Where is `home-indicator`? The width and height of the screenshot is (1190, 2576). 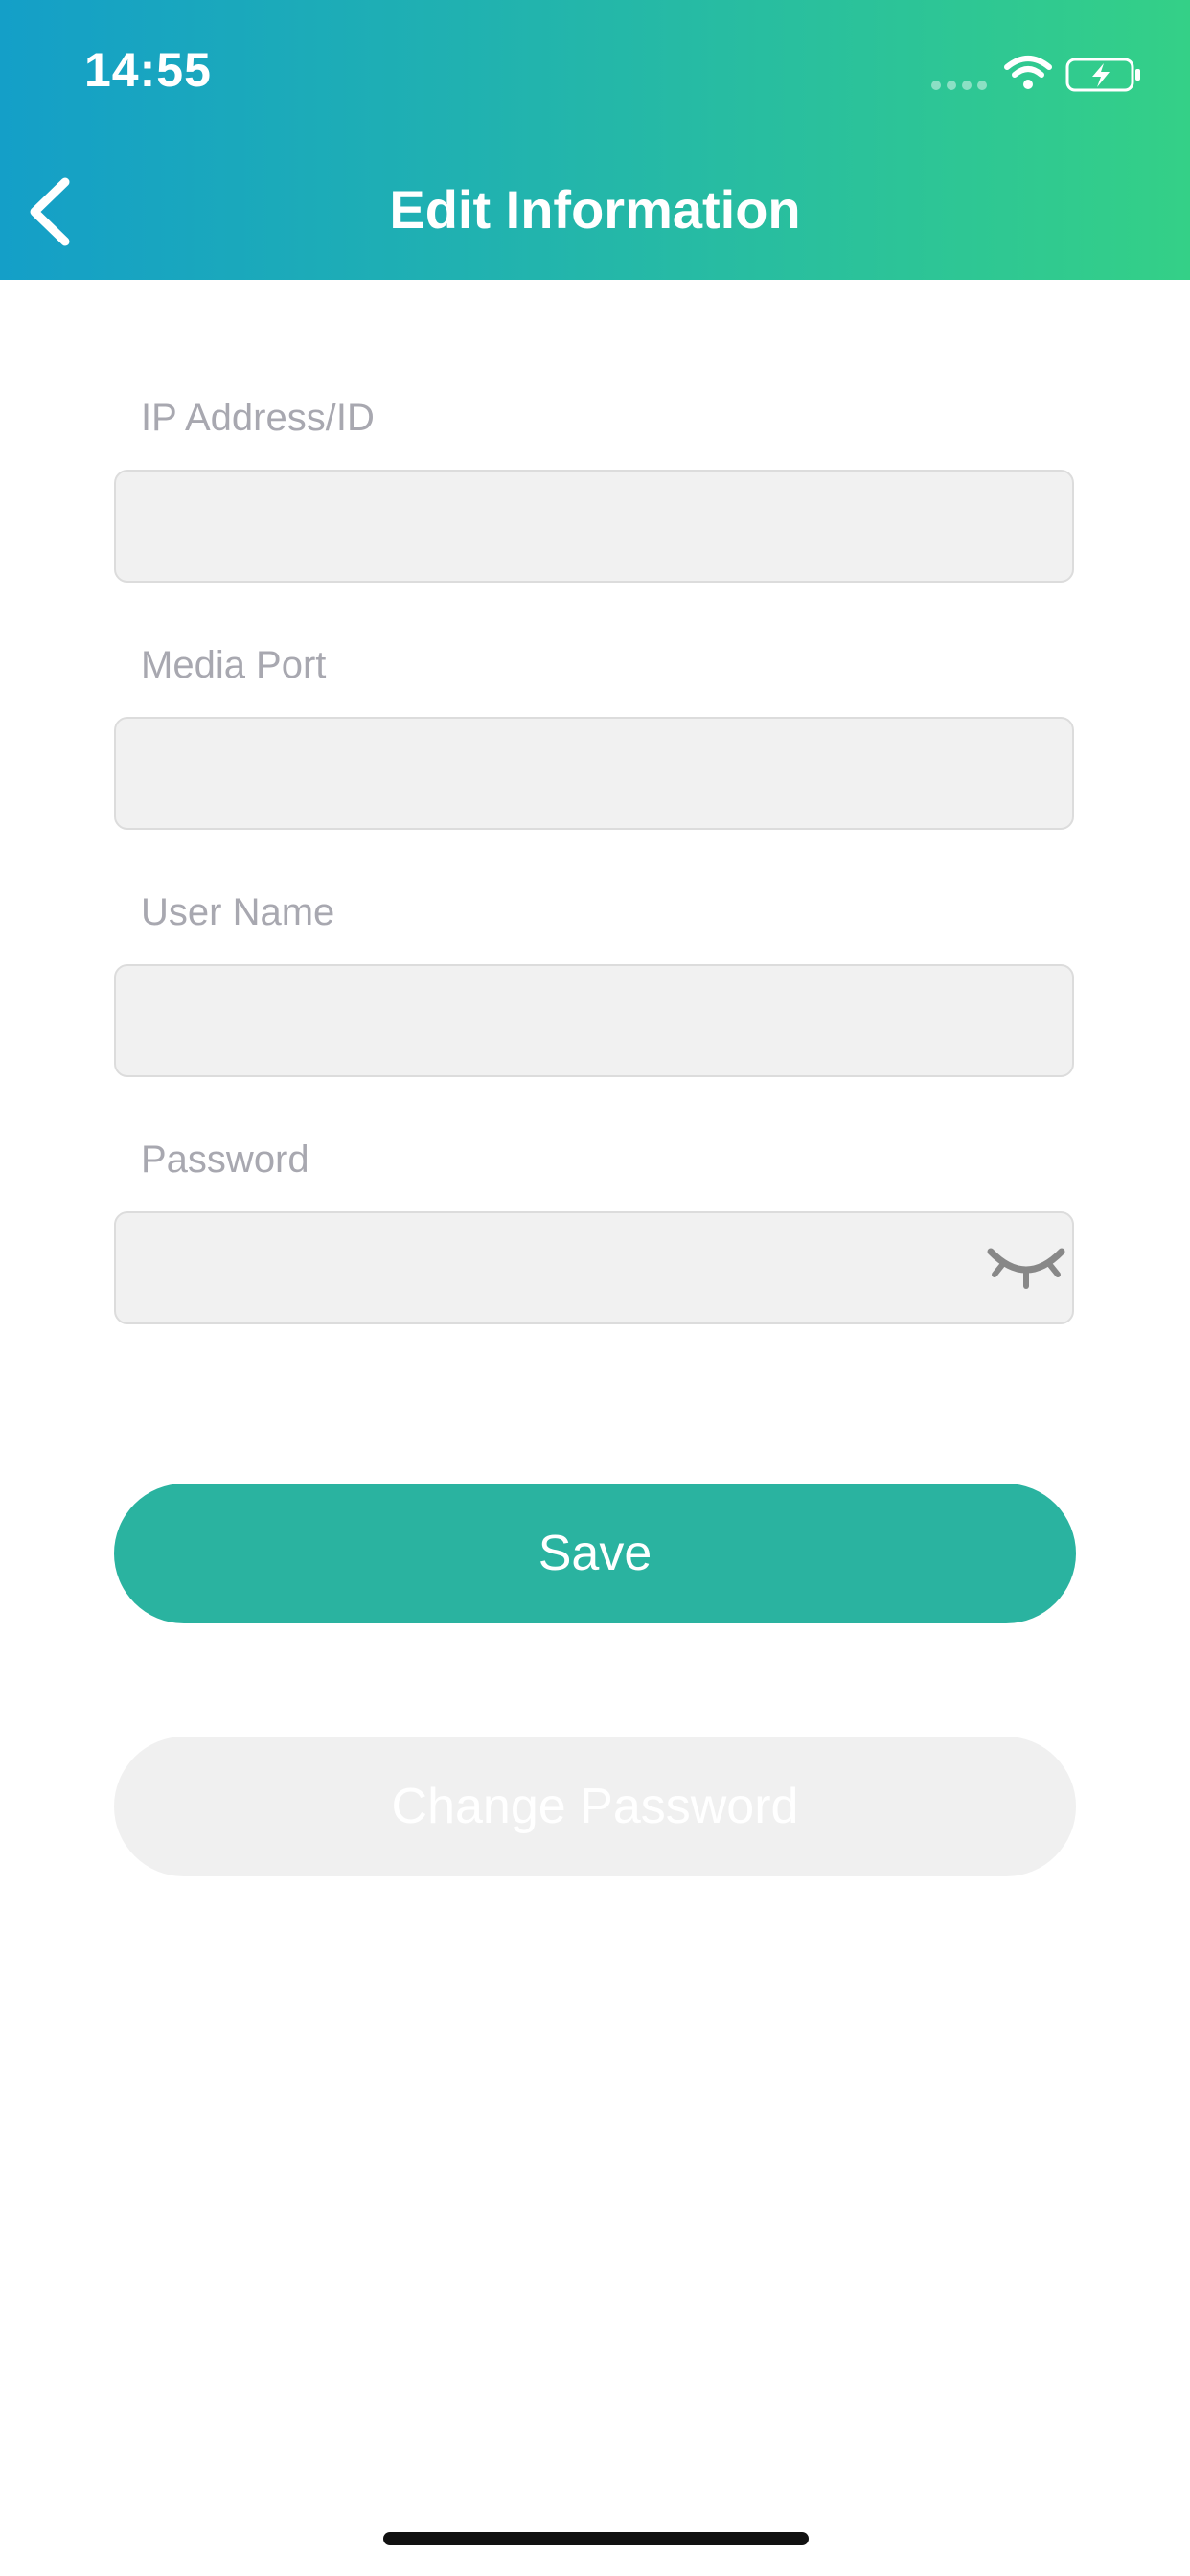 home-indicator is located at coordinates (596, 2538).